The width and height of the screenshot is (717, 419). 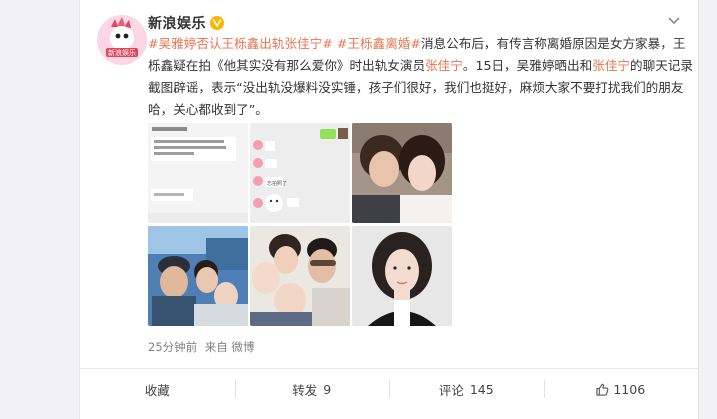 What do you see at coordinates (402, 276) in the screenshot?
I see `portrait-woman` at bounding box center [402, 276].